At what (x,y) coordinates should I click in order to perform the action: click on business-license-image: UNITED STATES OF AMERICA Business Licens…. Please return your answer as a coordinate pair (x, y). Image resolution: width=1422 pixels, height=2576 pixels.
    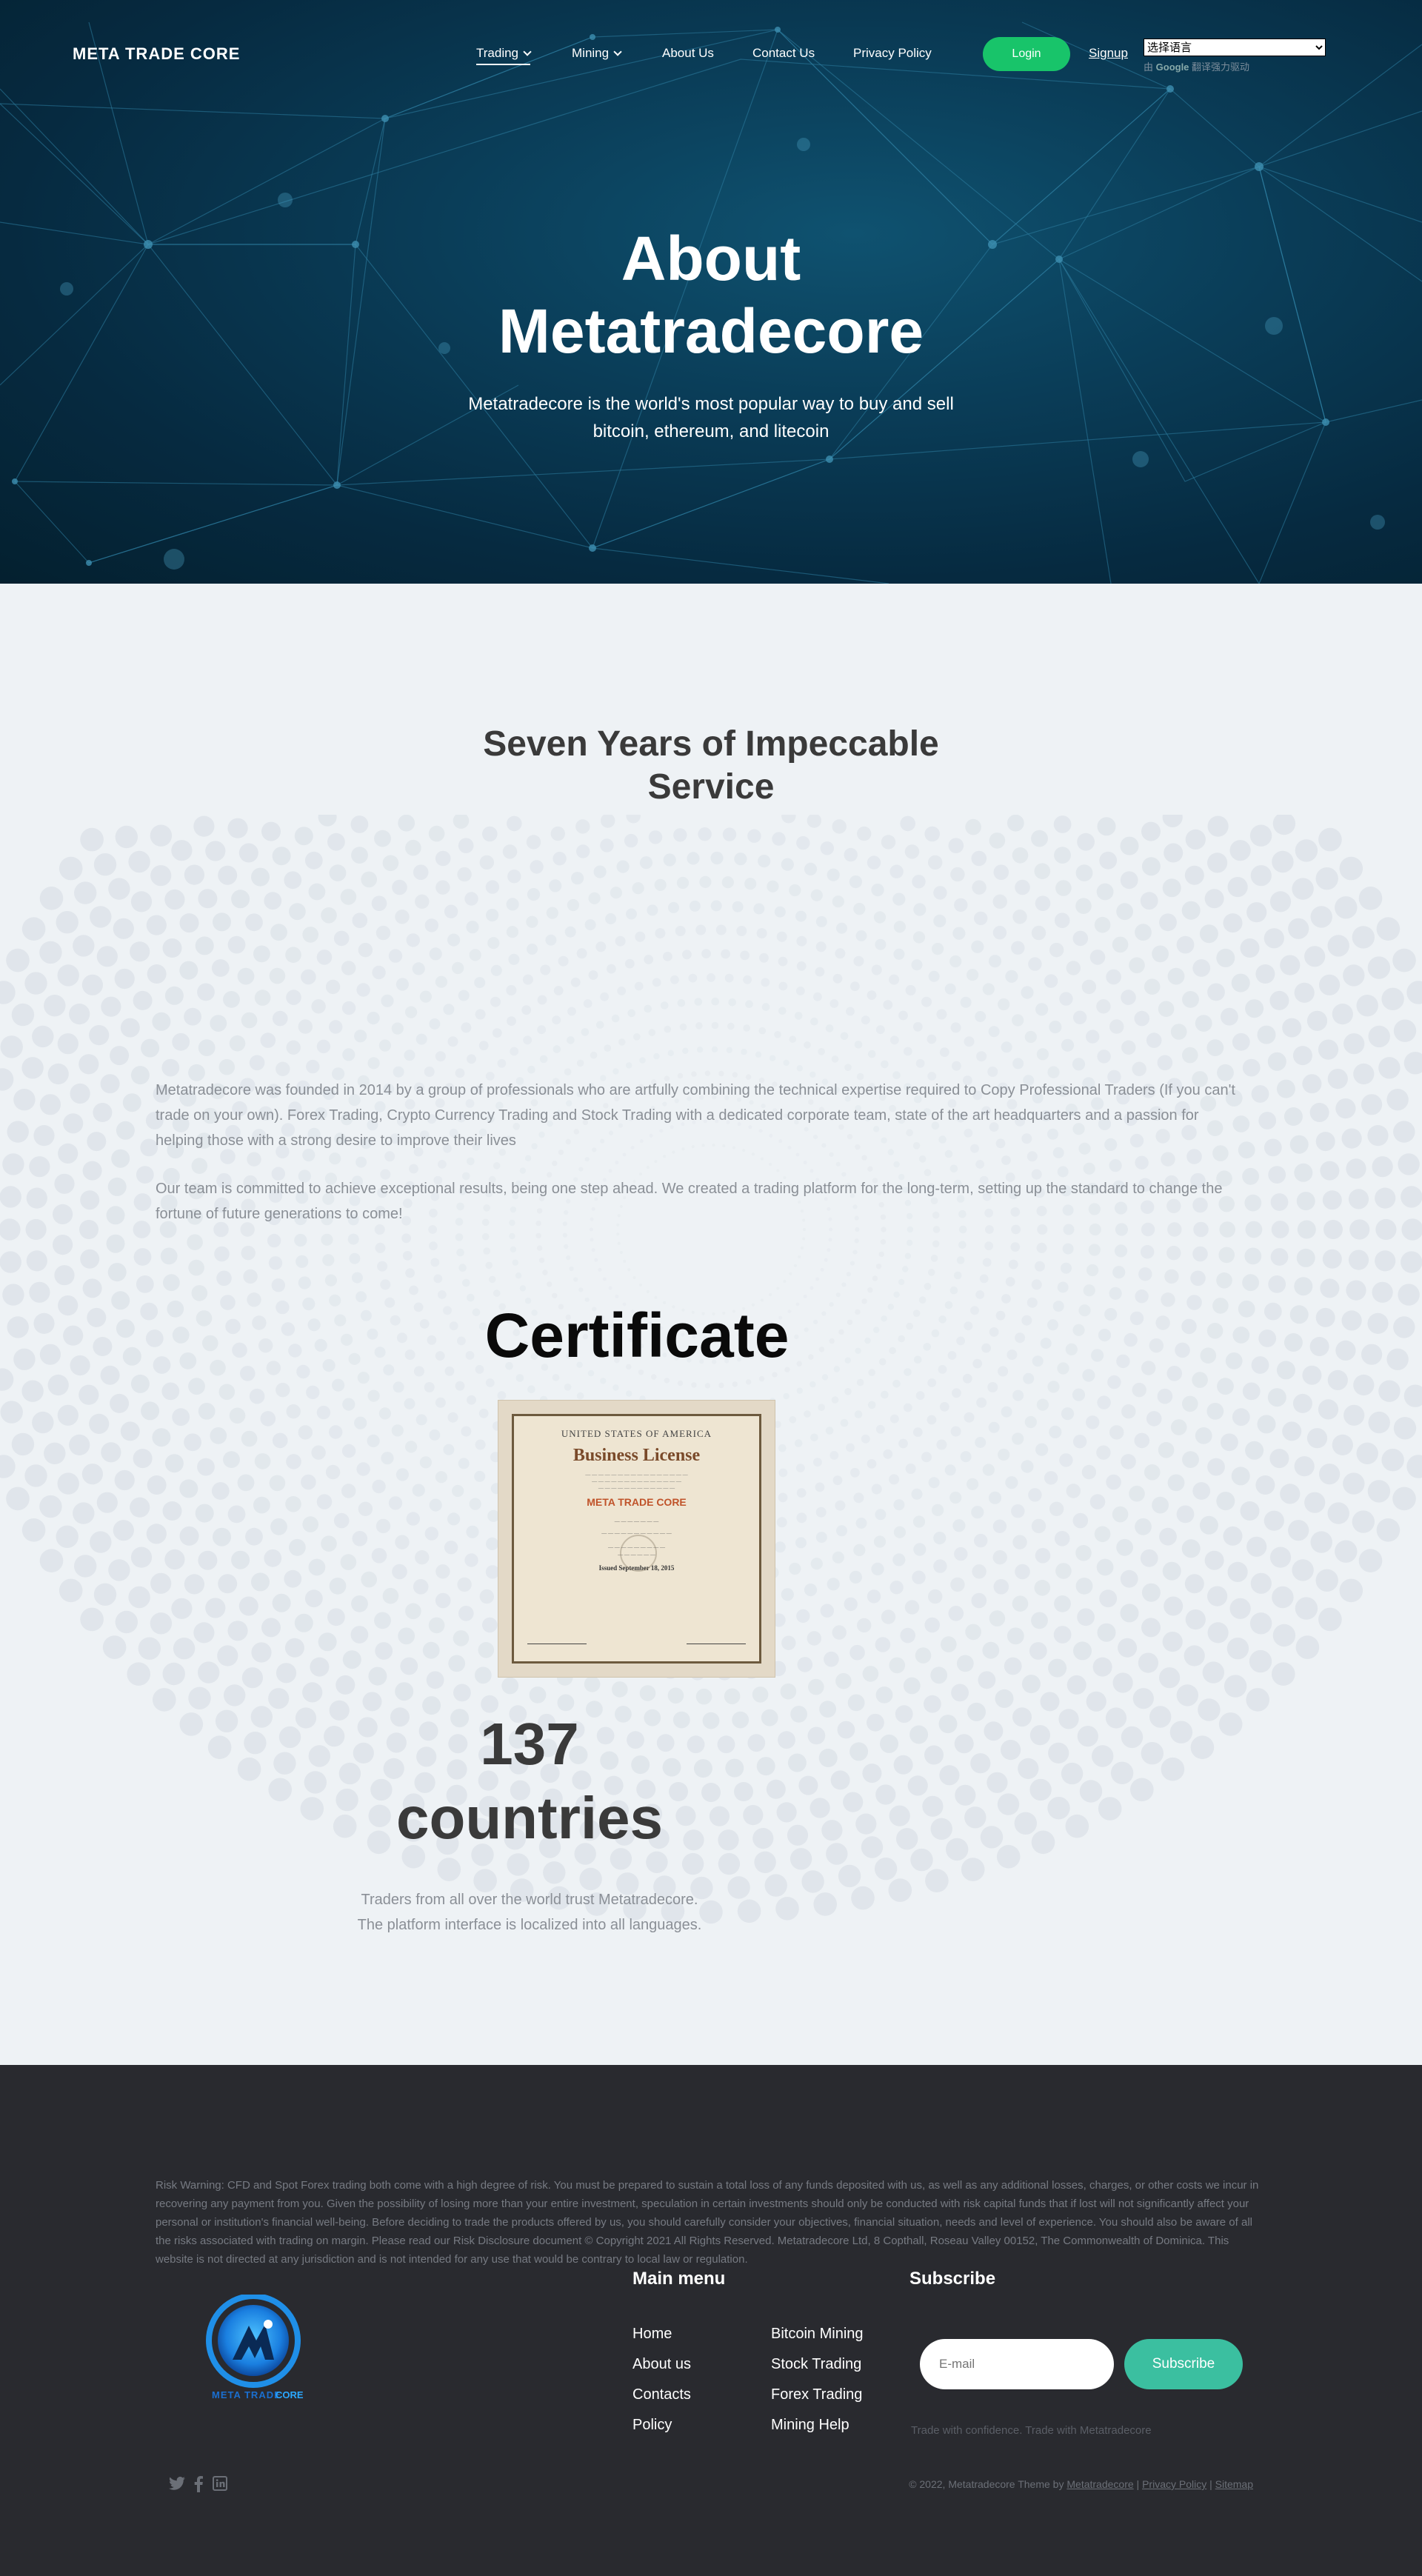
    Looking at the image, I should click on (636, 1539).